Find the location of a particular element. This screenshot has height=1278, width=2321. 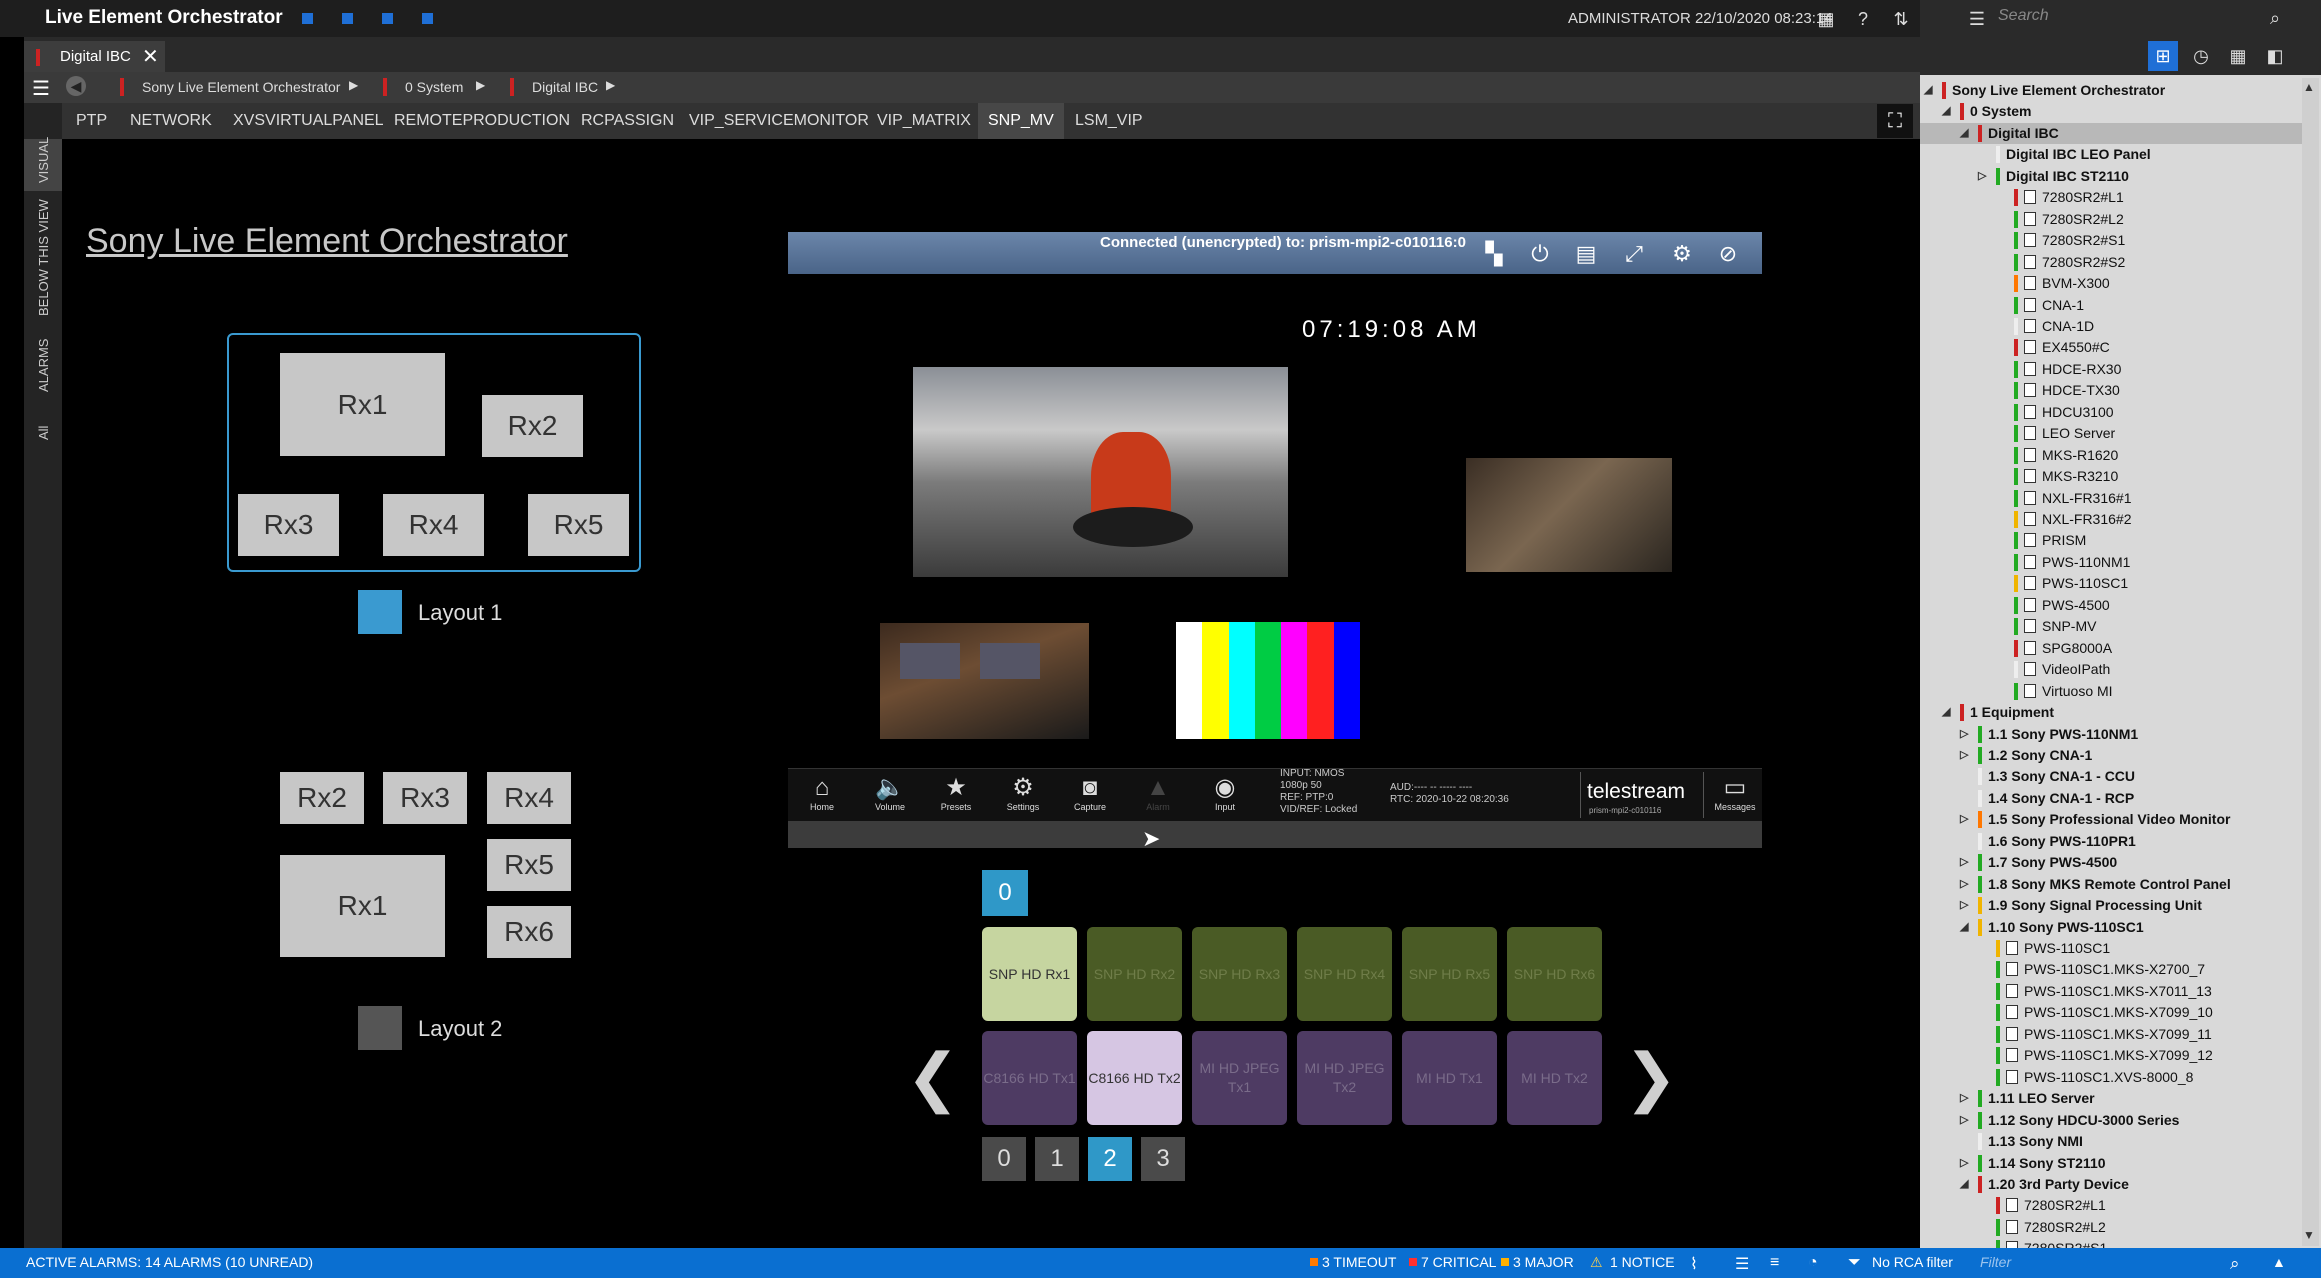

search-icon: ⌕ is located at coordinates (2275, 18).